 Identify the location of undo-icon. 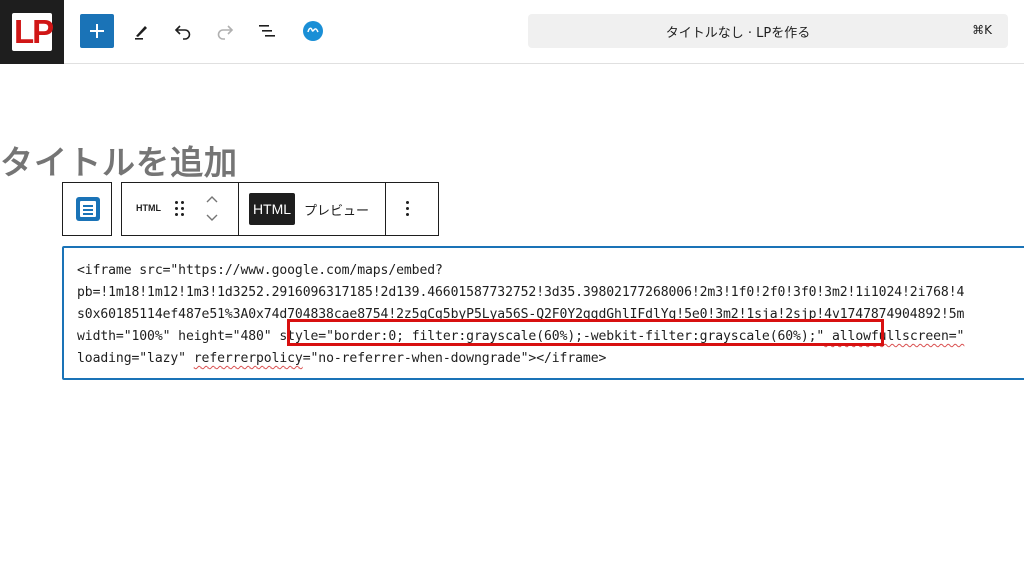
(182, 32).